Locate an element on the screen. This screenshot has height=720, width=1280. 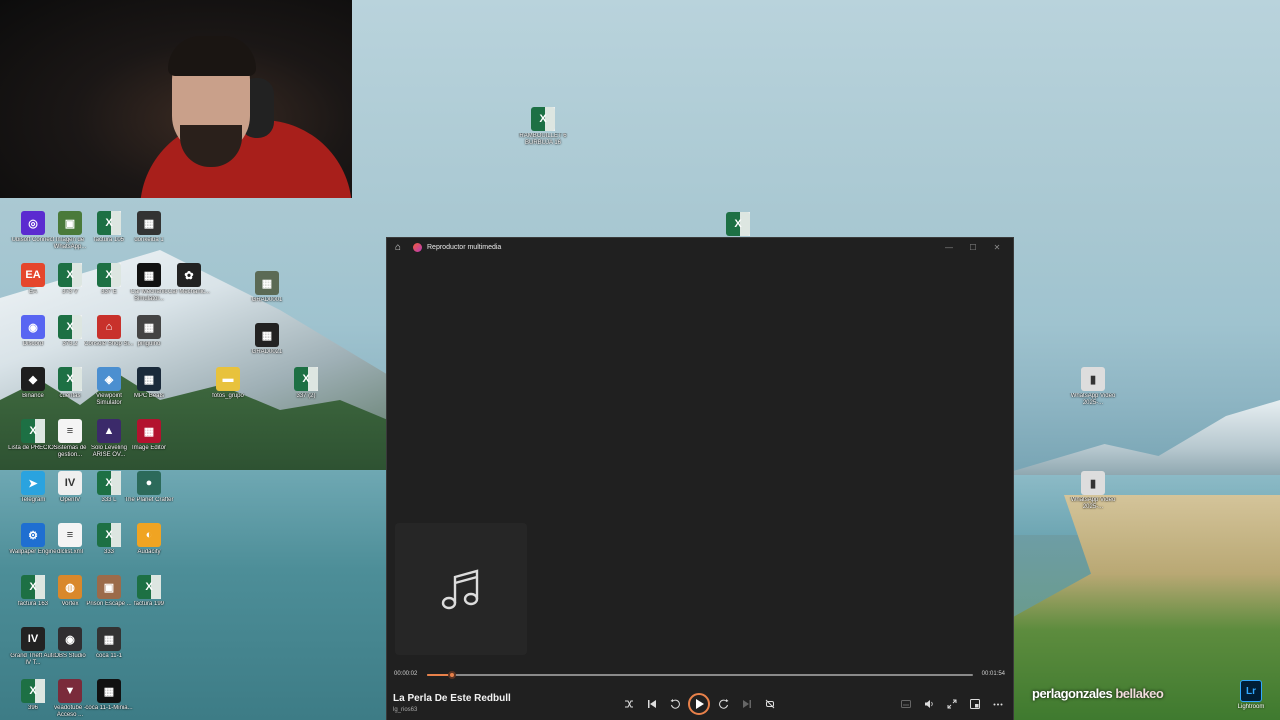
desktop-icon: ● The Planet Crafter is located at coordinates (149, 487).